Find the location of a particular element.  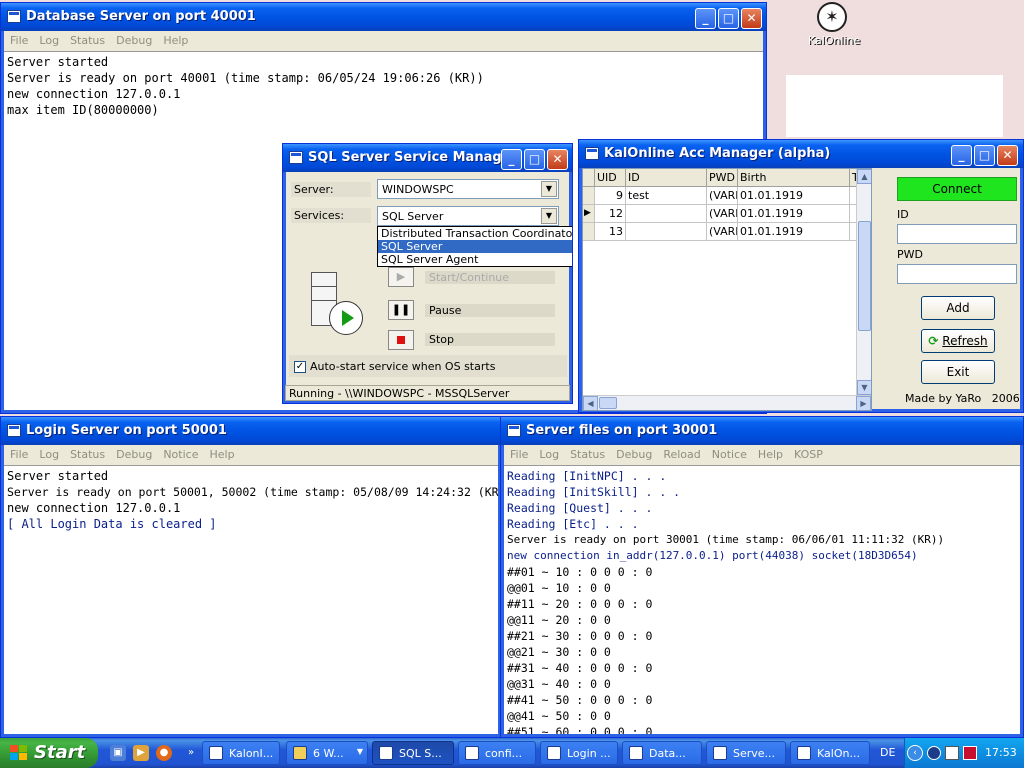

titlebar: KalOnline Acc Manager (alpha) _ □ ✕ is located at coordinates (801, 154).